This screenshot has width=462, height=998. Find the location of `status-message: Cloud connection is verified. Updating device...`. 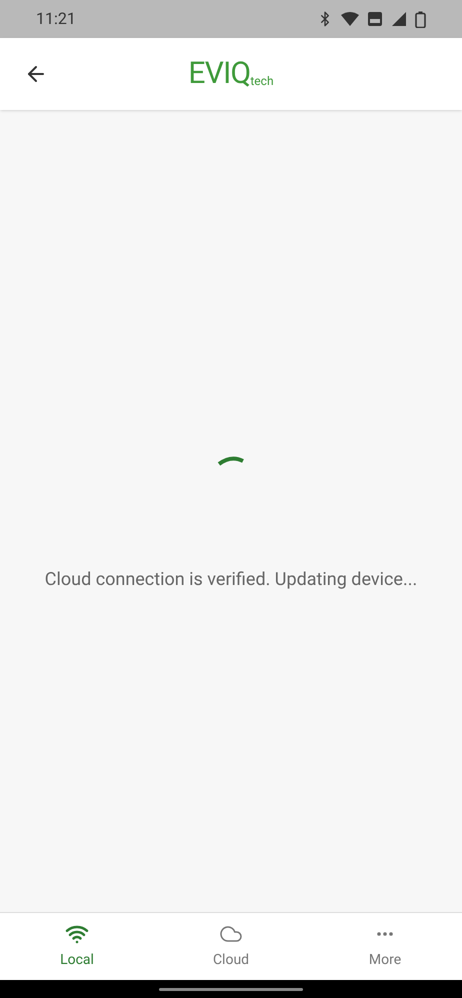

status-message: Cloud connection is verified. Updating device... is located at coordinates (231, 580).